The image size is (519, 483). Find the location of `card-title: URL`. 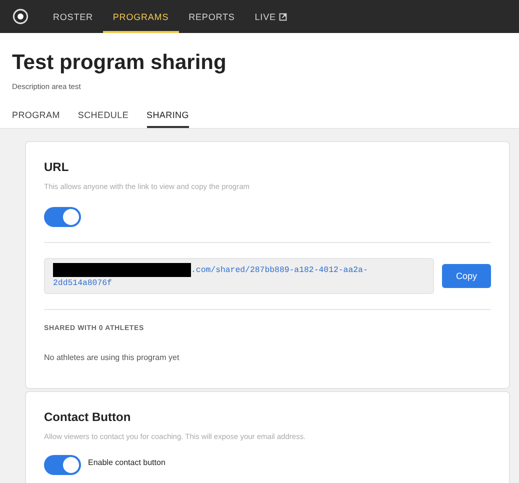

card-title: URL is located at coordinates (57, 167).